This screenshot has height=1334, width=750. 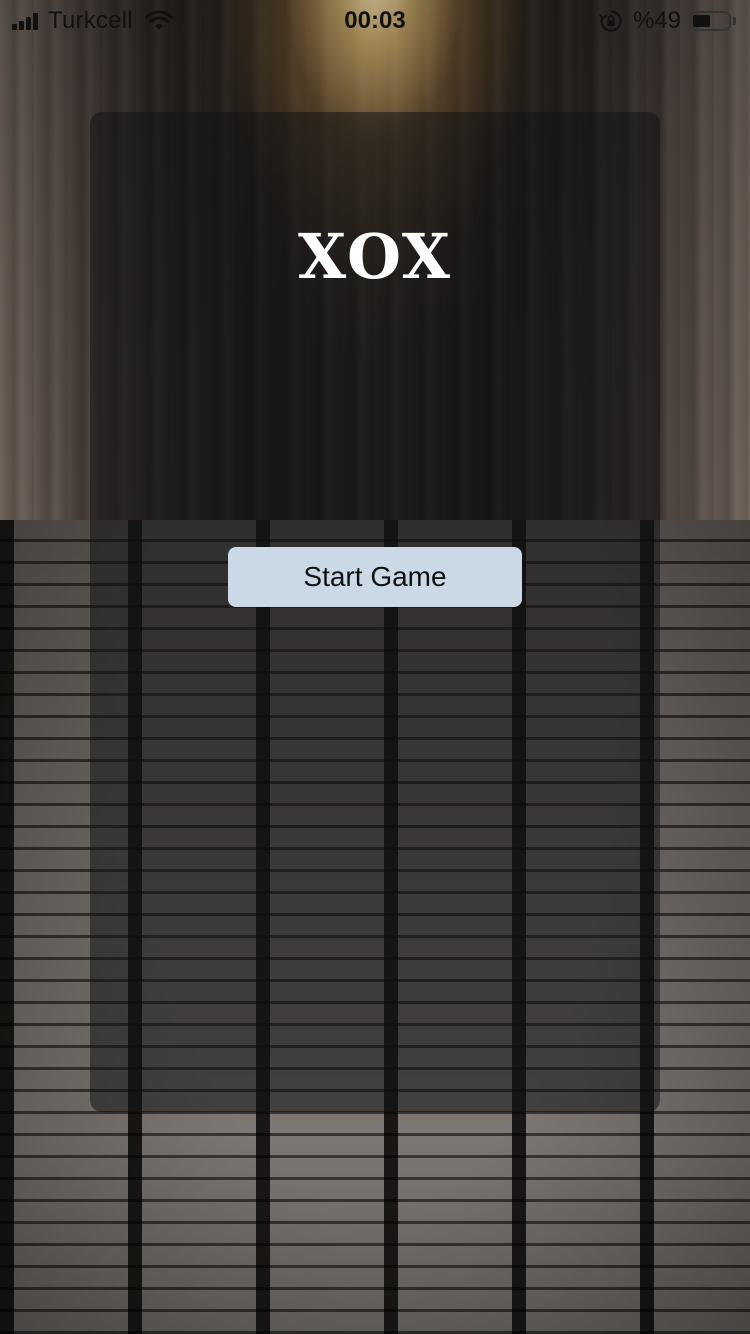 What do you see at coordinates (375, 577) in the screenshot?
I see `start-game-button: Start Game` at bounding box center [375, 577].